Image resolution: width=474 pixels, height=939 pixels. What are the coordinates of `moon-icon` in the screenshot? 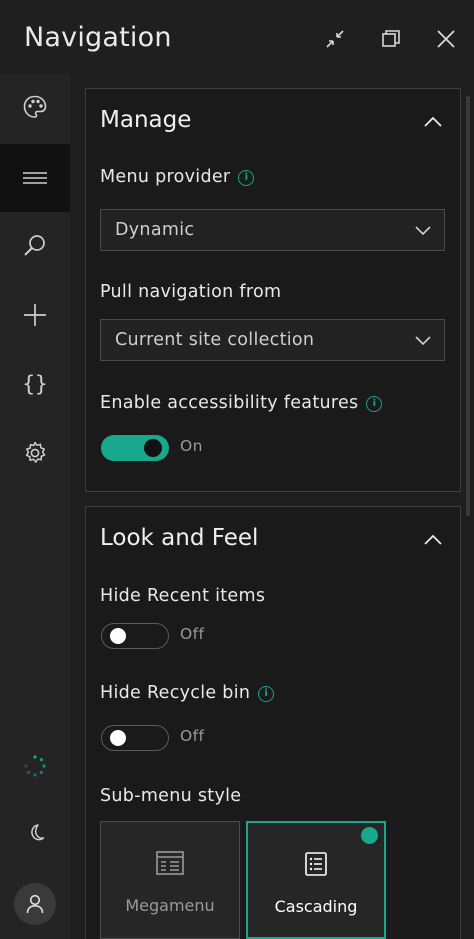 It's located at (38, 832).